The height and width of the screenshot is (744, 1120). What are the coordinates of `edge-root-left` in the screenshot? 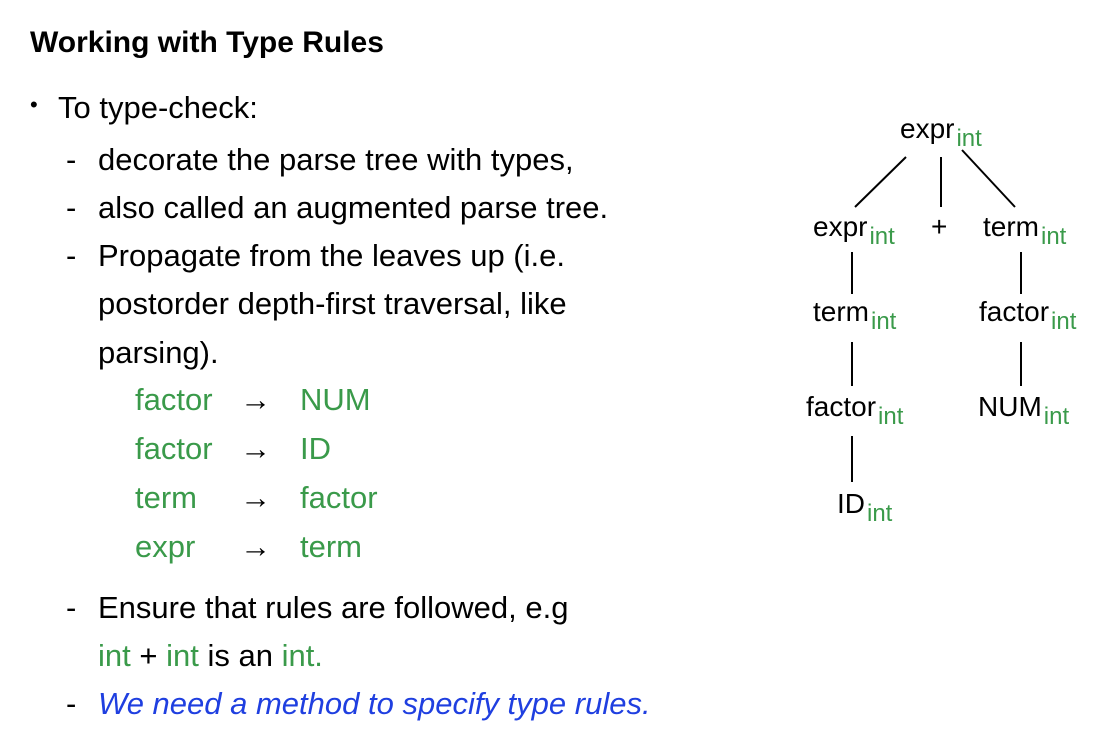 It's located at (880, 182).